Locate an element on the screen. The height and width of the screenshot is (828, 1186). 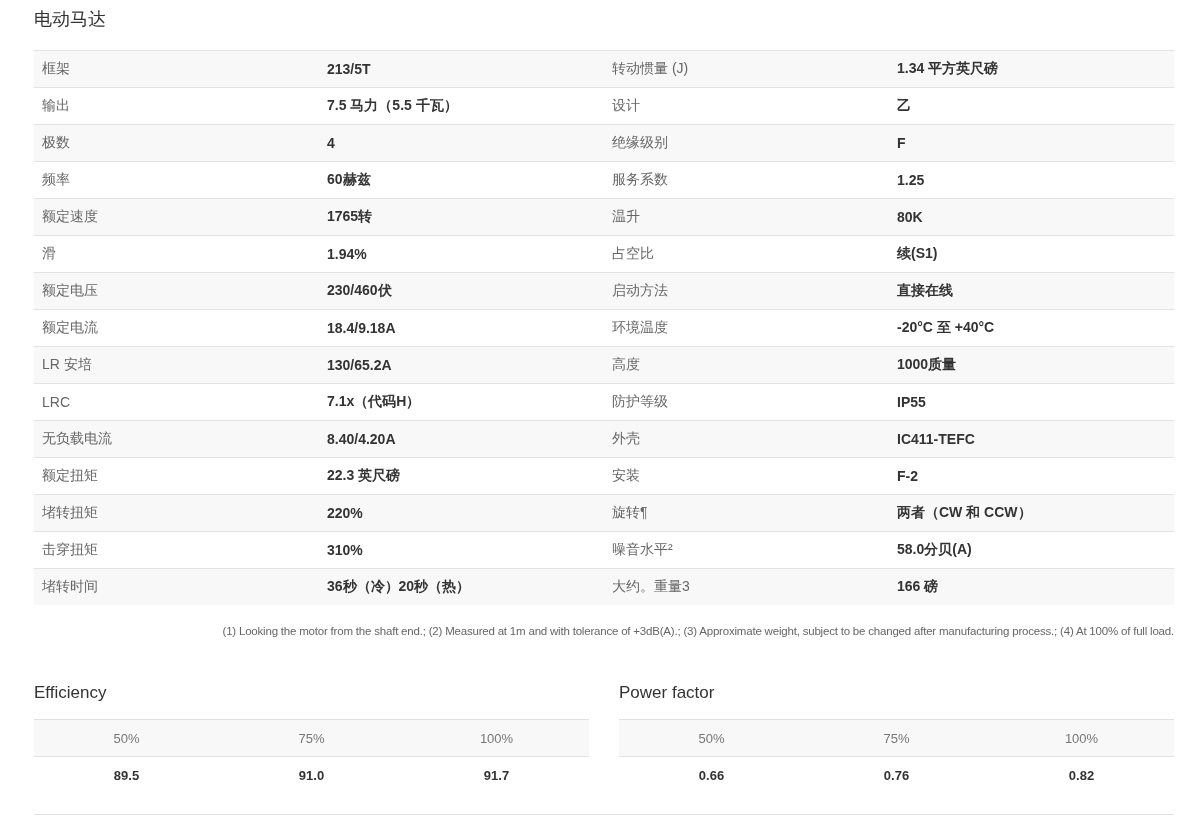
spec-label: 高度 is located at coordinates (626, 365).